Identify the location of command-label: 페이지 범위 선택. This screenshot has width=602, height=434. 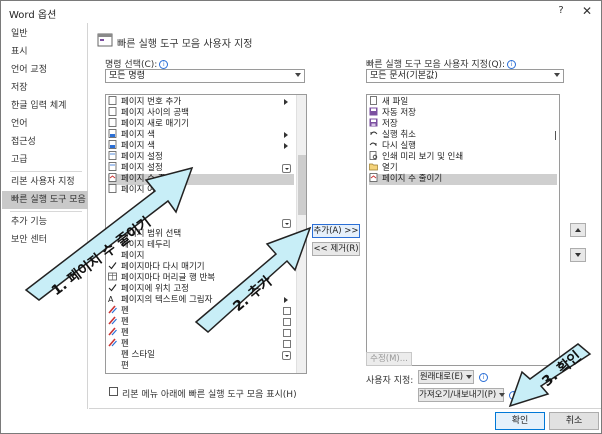
(151, 234).